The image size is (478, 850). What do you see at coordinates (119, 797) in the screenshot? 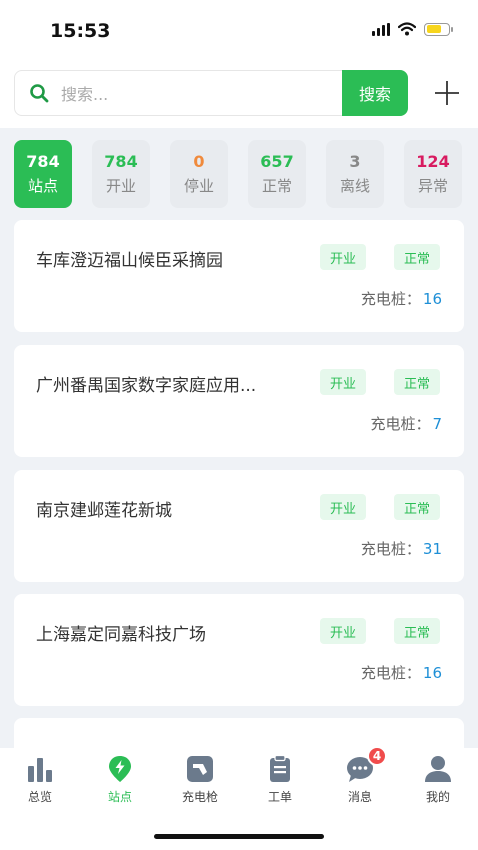
I see `tab-label: 站点` at bounding box center [119, 797].